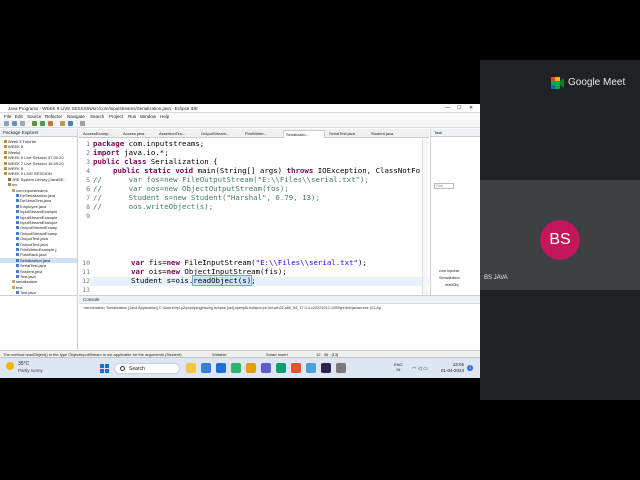  What do you see at coordinates (116, 116) in the screenshot?
I see `menu-project: Project` at bounding box center [116, 116].